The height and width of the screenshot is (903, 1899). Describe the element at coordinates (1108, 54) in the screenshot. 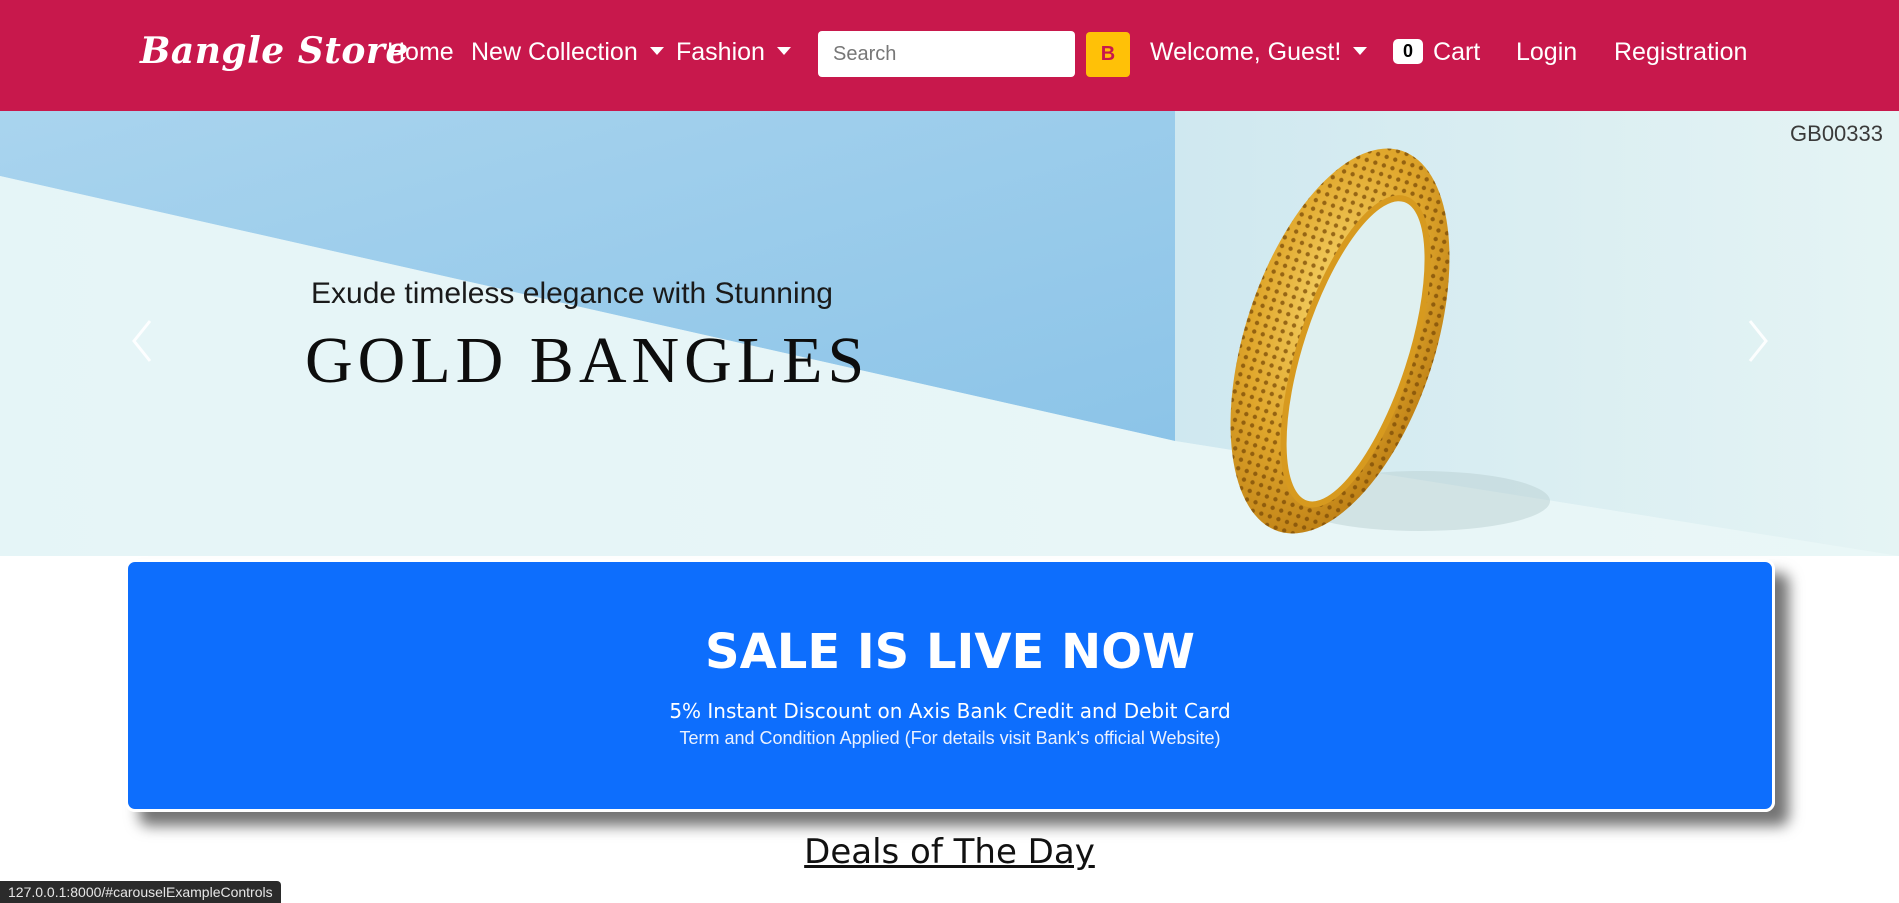

I see `search-button: B` at that location.